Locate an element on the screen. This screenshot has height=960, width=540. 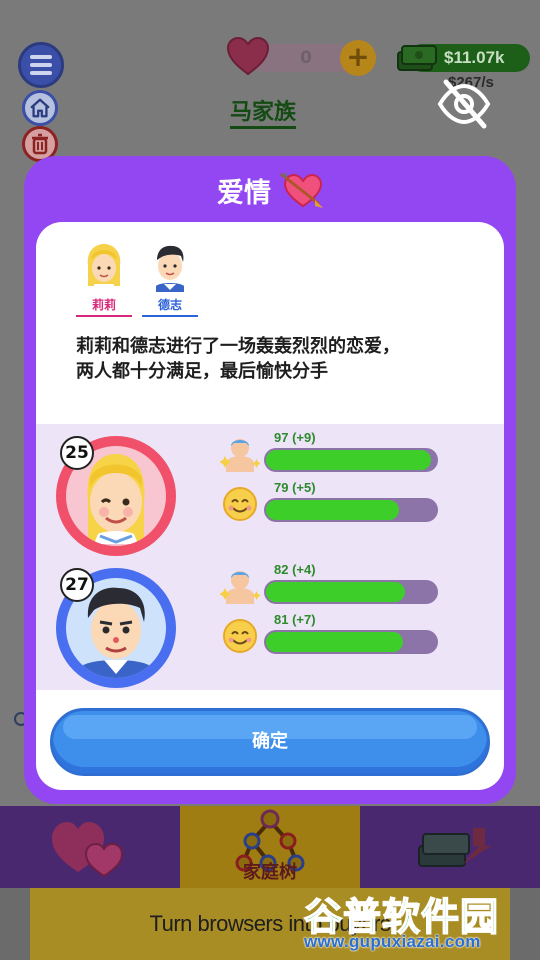
family-name-link: 马家族 is located at coordinates (263, 111).